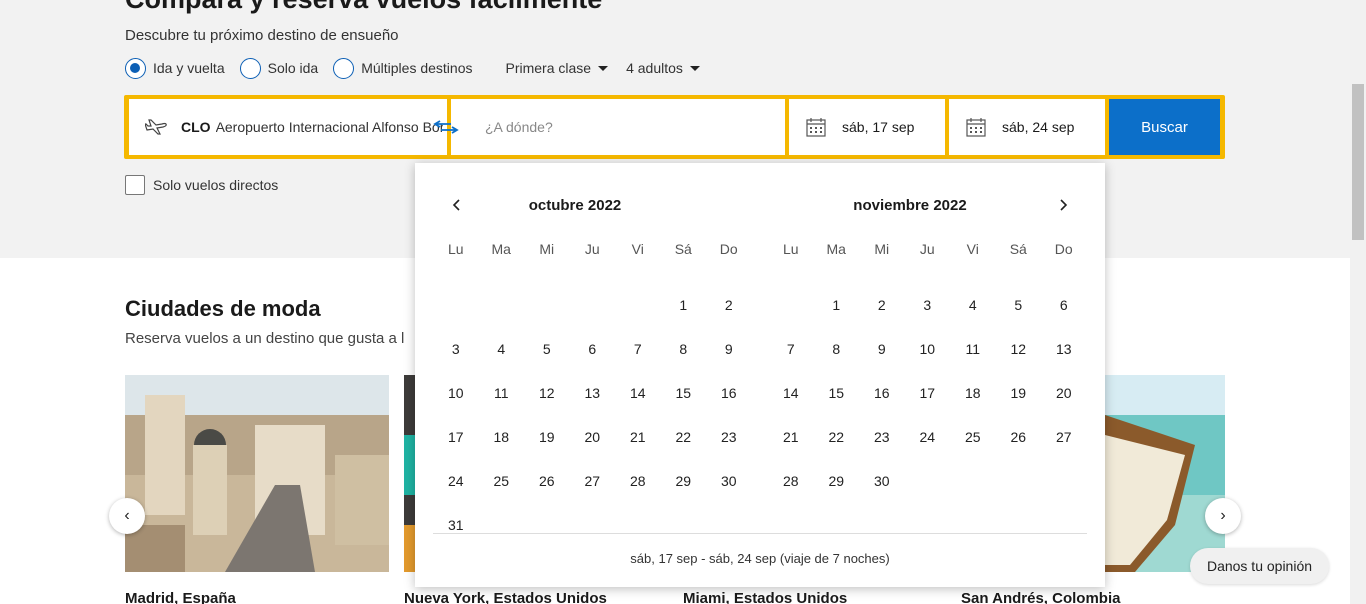  I want to click on radio-multi-city: Múltiples destinos, so click(402, 68).